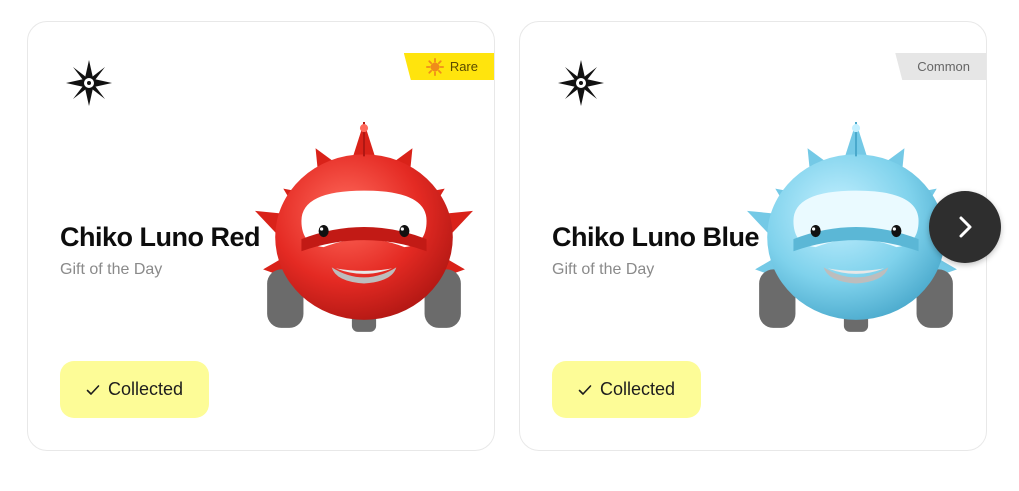 This screenshot has width=1019, height=491. Describe the element at coordinates (160, 237) in the screenshot. I see `gift-title: Chiko Luno Red` at that location.